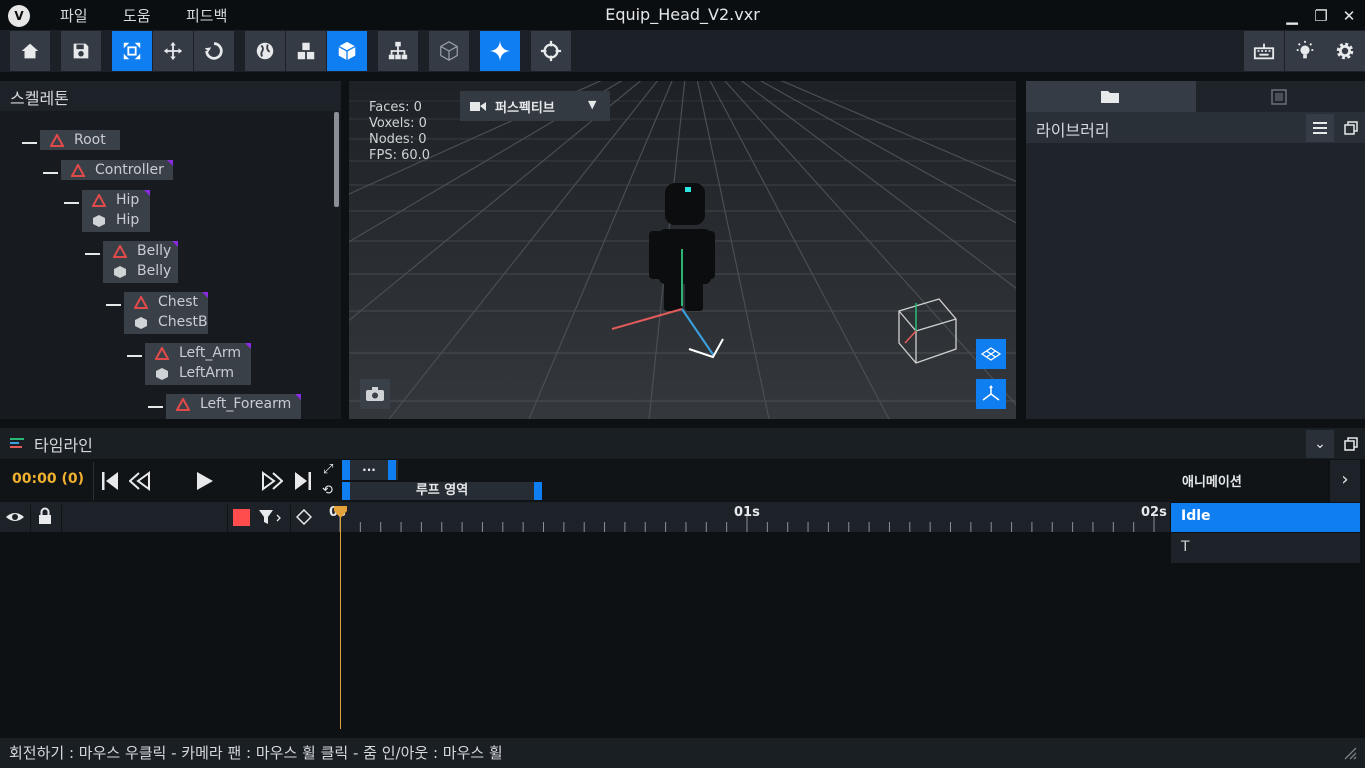 This screenshot has width=1365, height=768. Describe the element at coordinates (340, 618) in the screenshot. I see `playhead` at that location.